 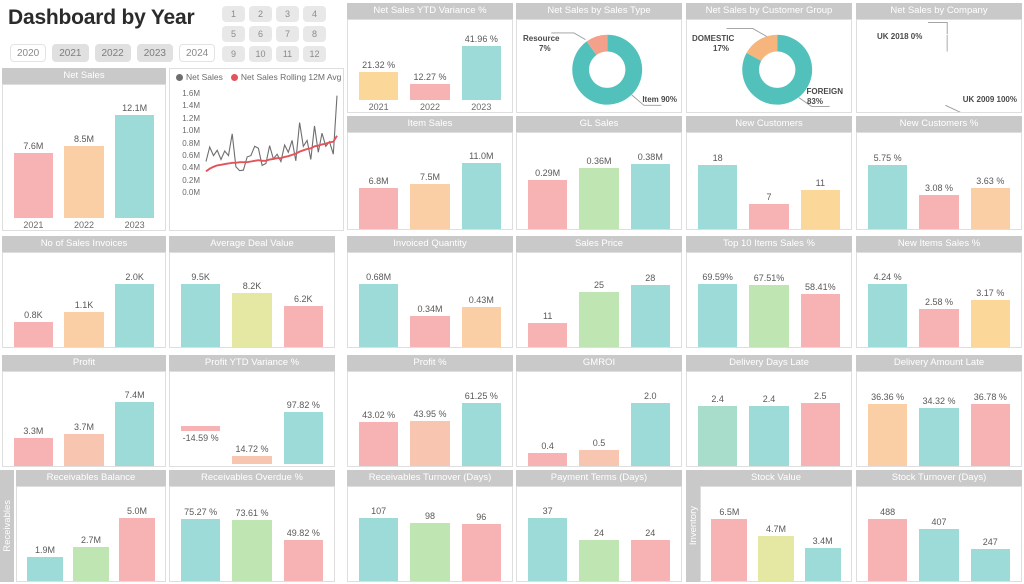 I want to click on bar-column: 2.7M, so click(x=91, y=534).